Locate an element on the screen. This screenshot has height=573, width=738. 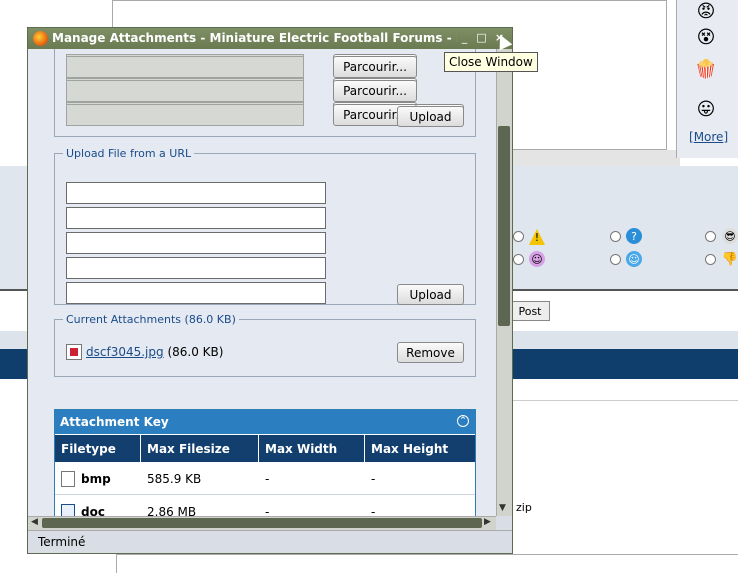
column-header: Max Height is located at coordinates (410, 448).